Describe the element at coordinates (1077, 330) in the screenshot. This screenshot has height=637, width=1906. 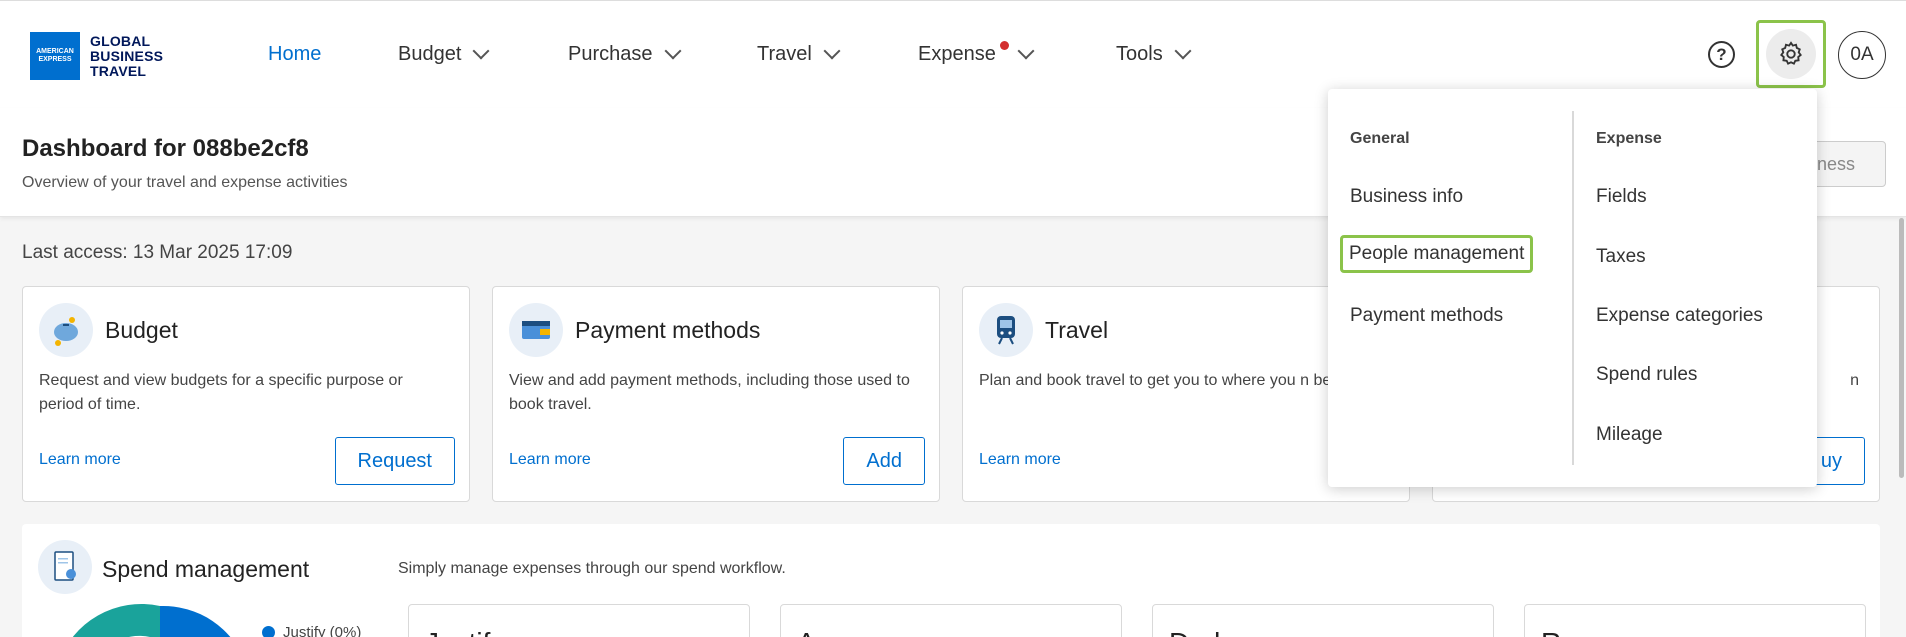
I see `travel-card-title: Travel` at that location.